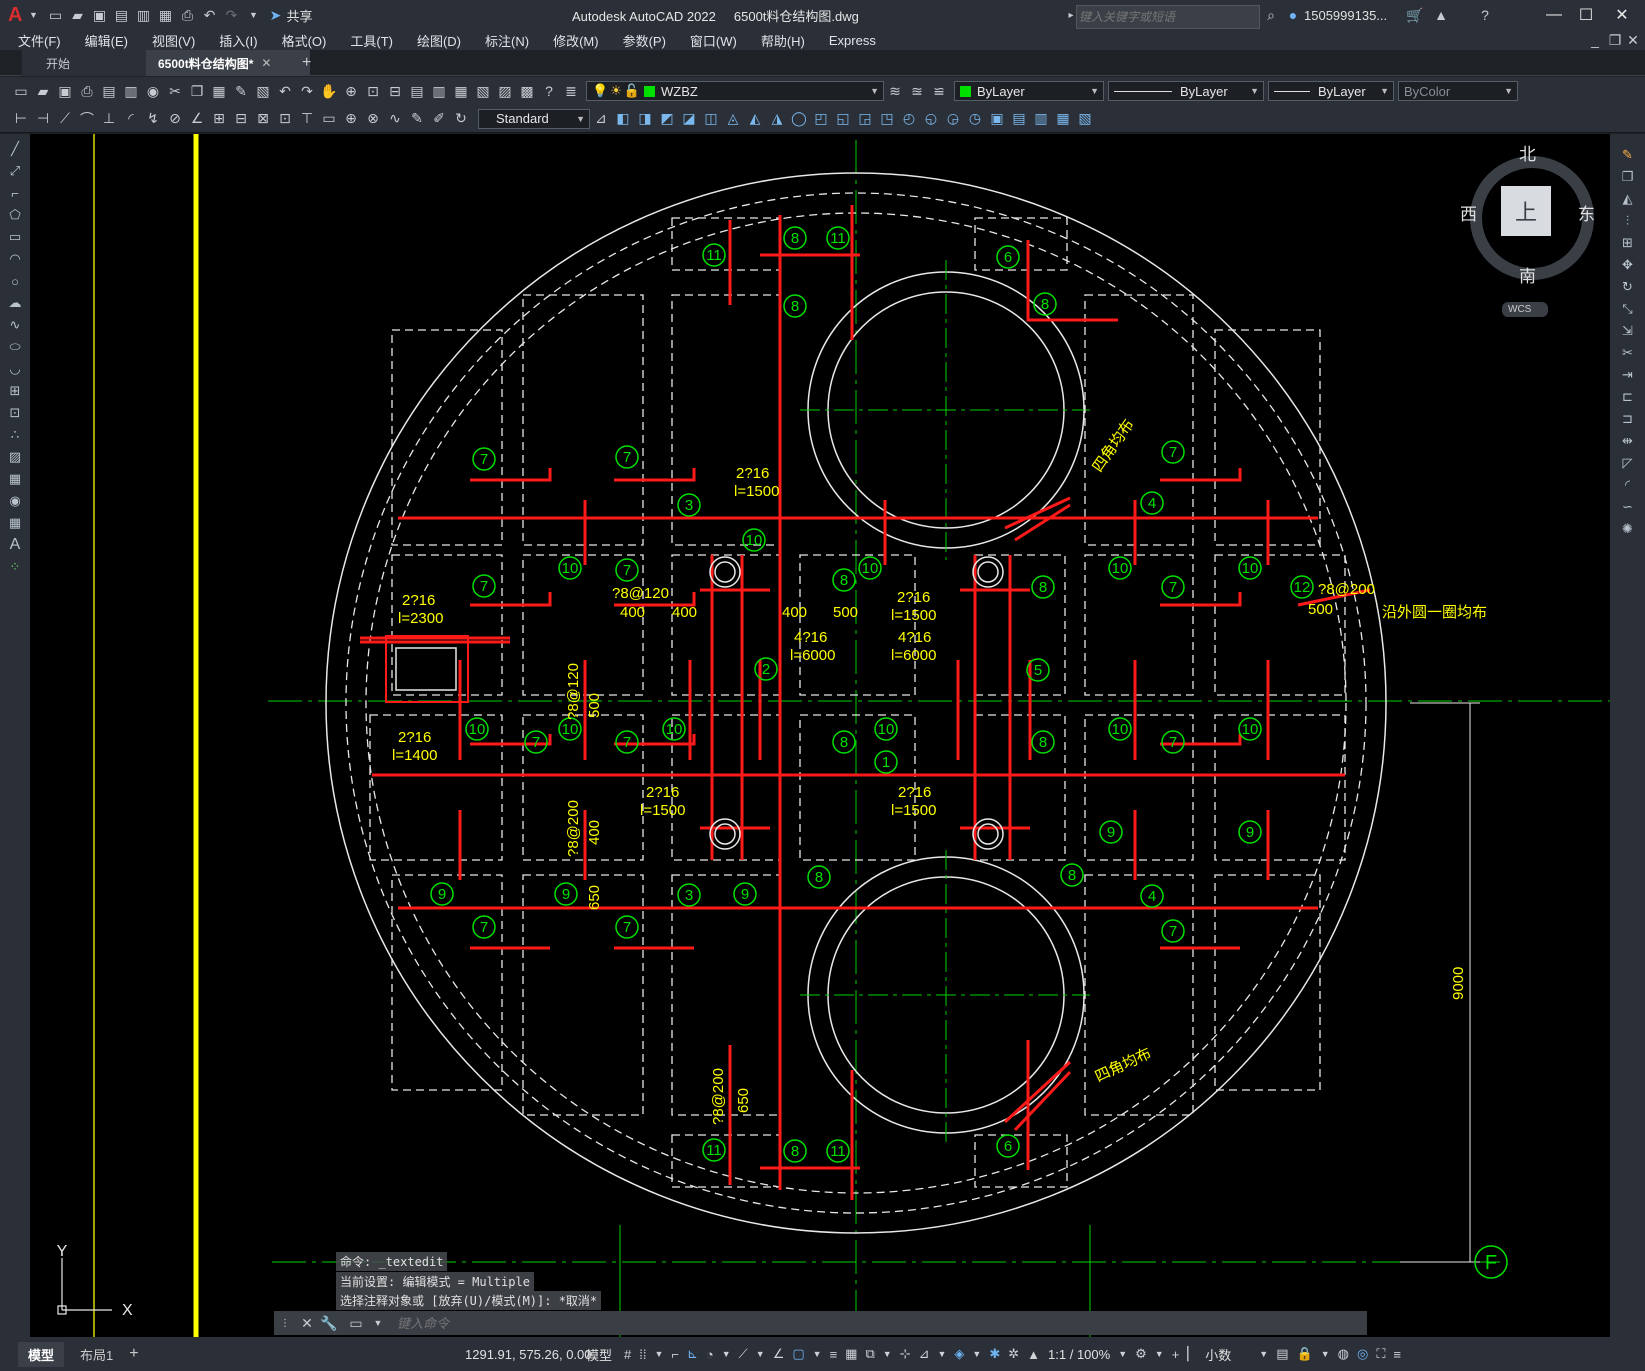 Image resolution: width=1645 pixels, height=1371 pixels. What do you see at coordinates (15, 391) in the screenshot?
I see `insert-block-icon: ⊞` at bounding box center [15, 391].